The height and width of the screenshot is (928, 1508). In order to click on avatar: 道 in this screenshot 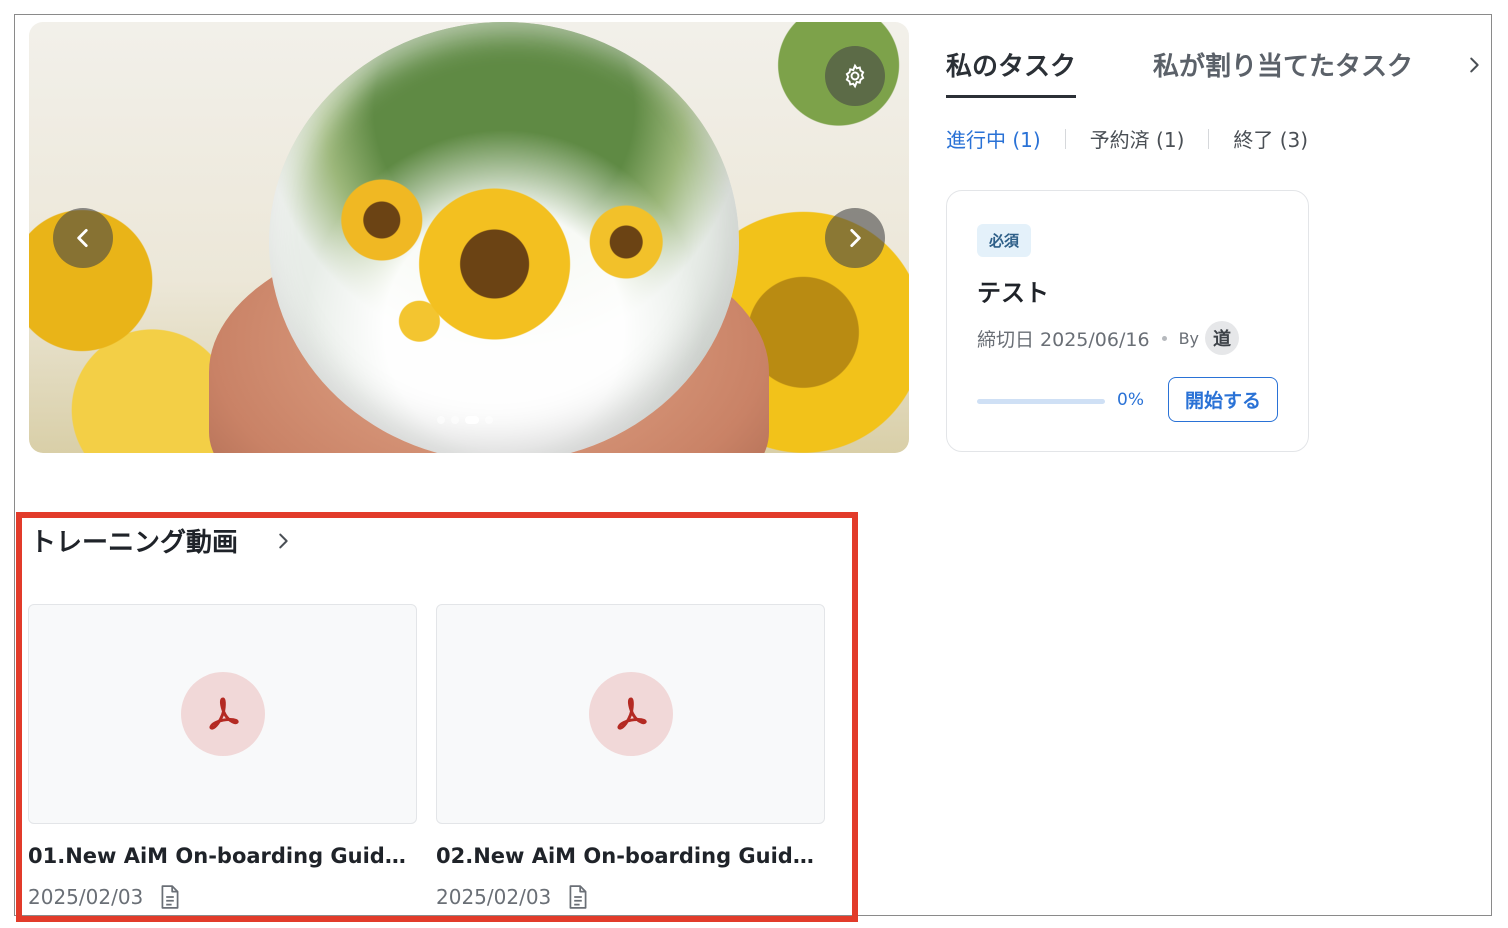, I will do `click(1222, 338)`.